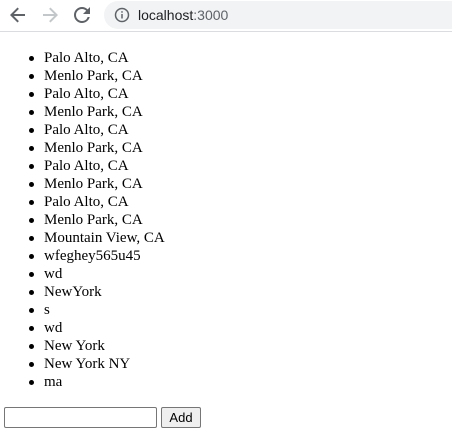  I want to click on list-item: wfeghey565u45, so click(97, 256).